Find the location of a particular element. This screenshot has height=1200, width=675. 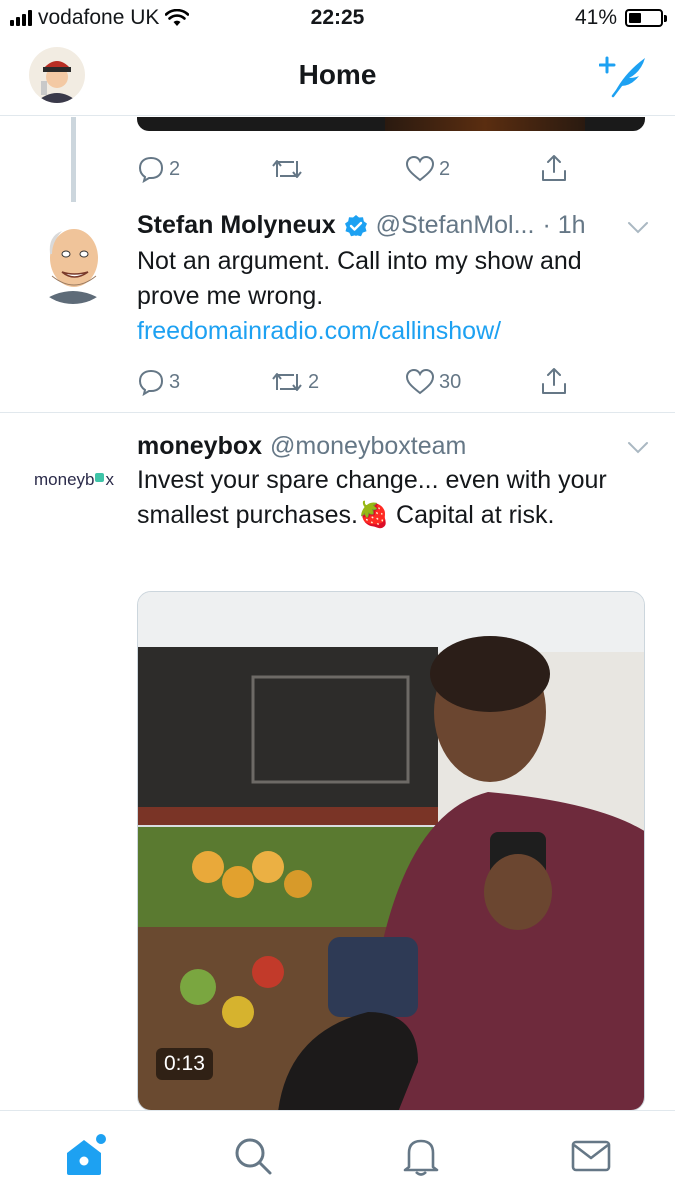

battery-percent: 41% is located at coordinates (595, 17).